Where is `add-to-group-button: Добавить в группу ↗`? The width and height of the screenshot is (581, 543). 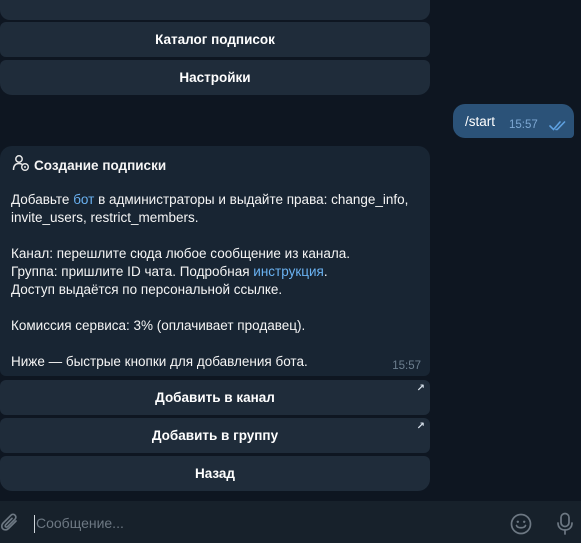
add-to-group-button: Добавить в группу ↗ is located at coordinates (215, 435).